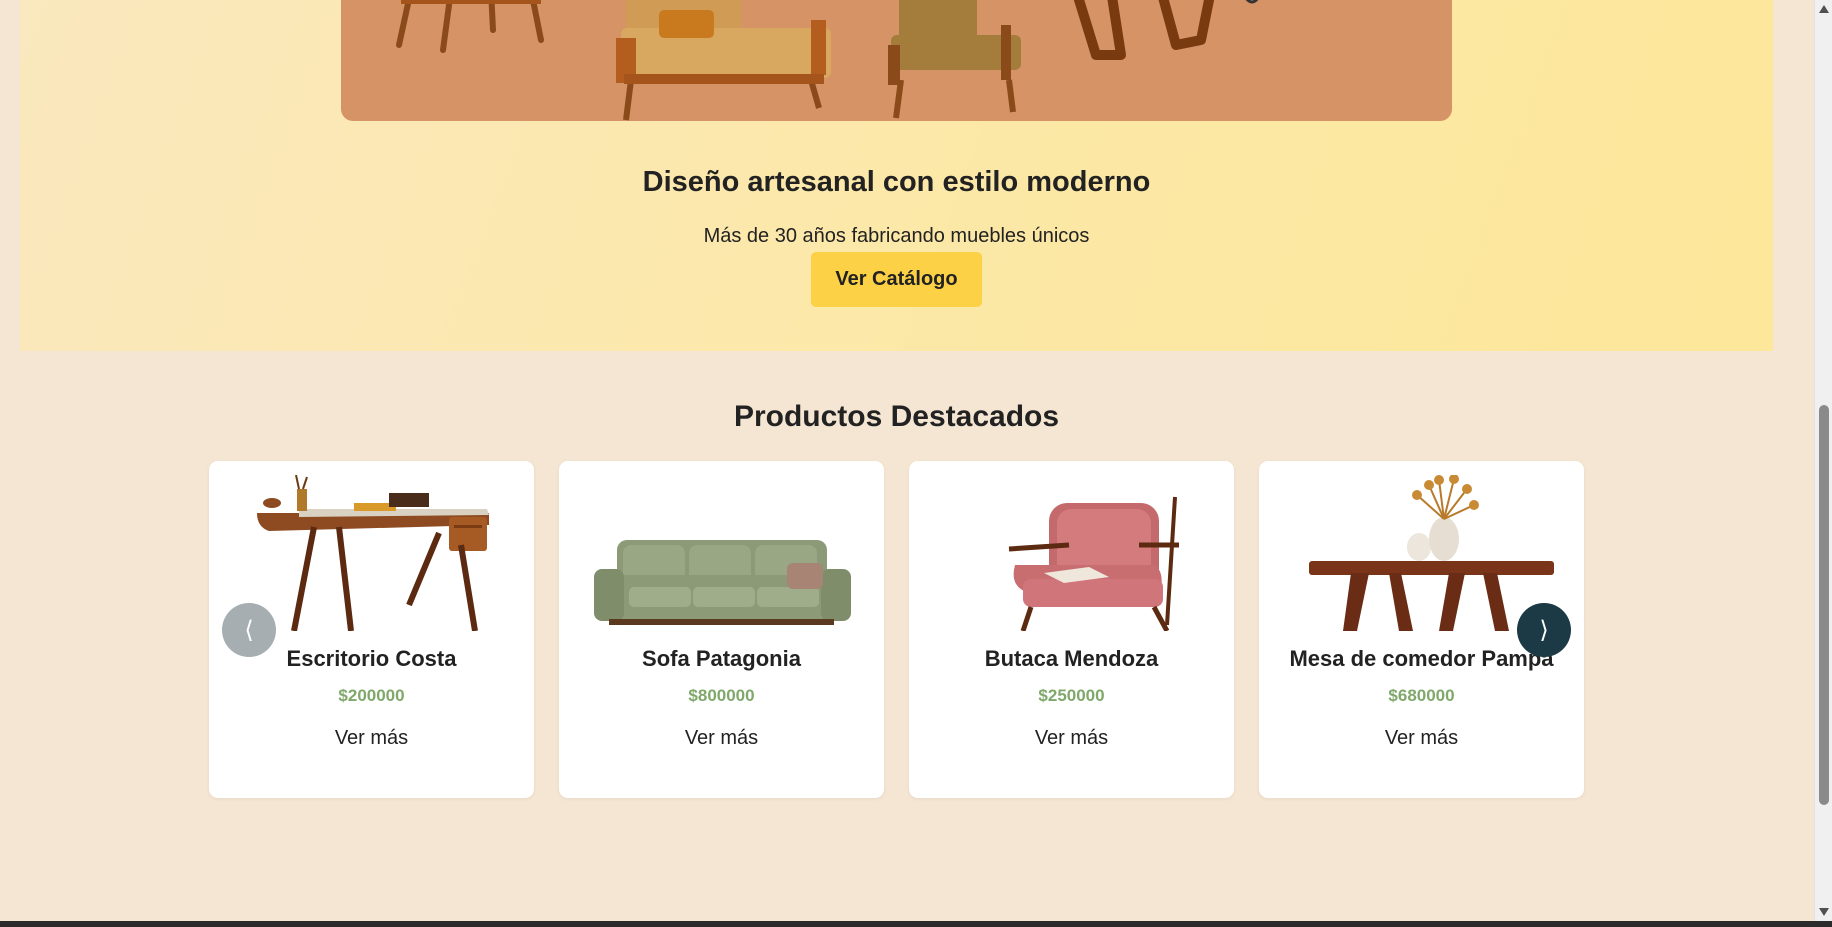 The height and width of the screenshot is (927, 1832). I want to click on view-catalog-button: Ver Catálogo, so click(896, 279).